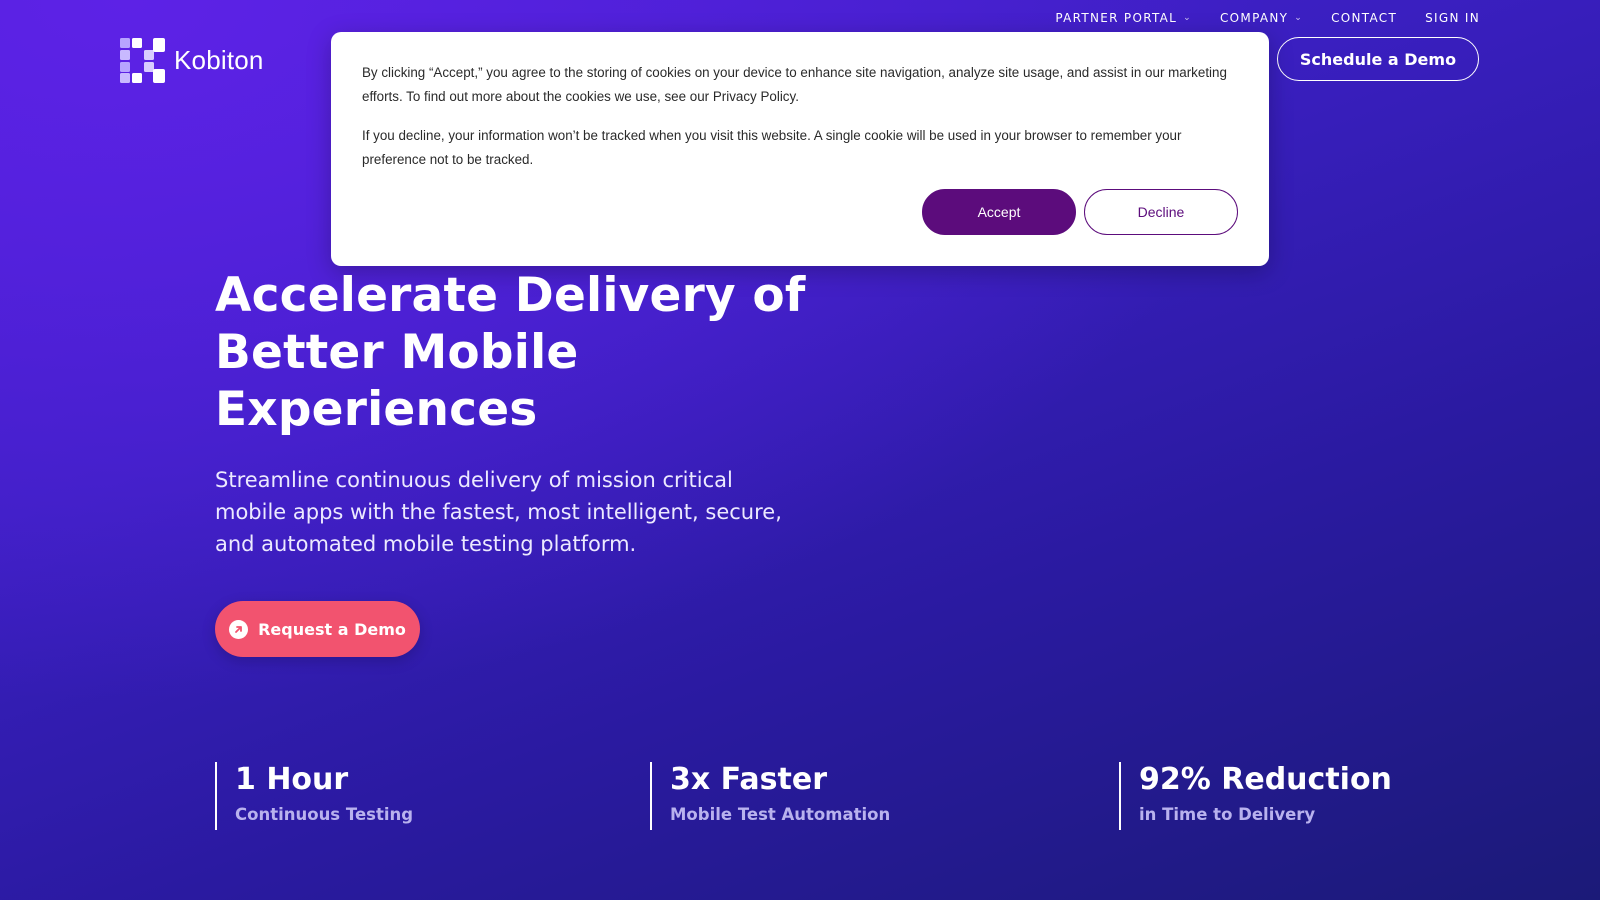  I want to click on decline-cookies-button: Decline, so click(1161, 212).